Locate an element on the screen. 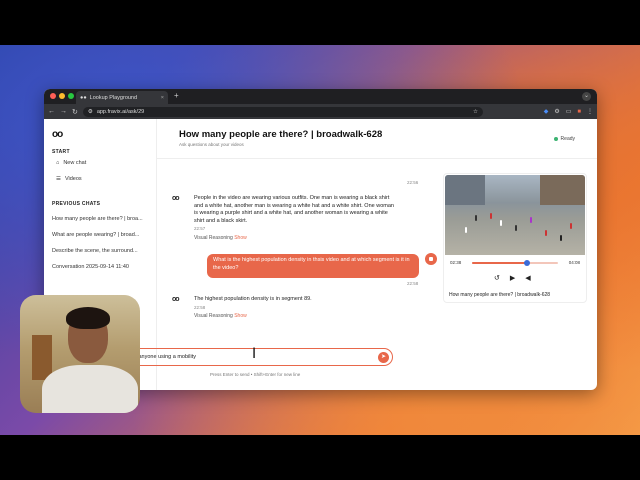  extension-icon: ◆ is located at coordinates (546, 111).